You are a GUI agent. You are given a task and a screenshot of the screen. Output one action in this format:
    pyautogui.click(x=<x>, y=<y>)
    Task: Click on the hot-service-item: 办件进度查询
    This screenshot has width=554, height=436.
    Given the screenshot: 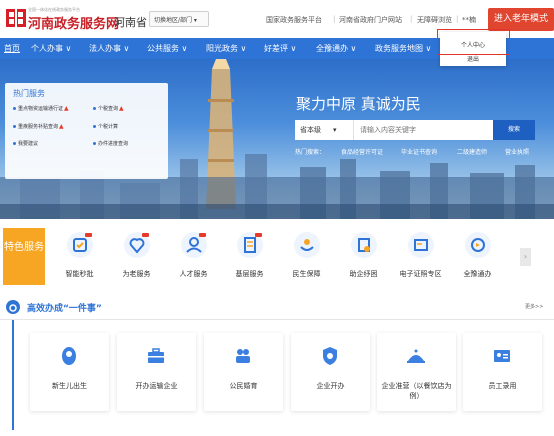 What is the action you would take?
    pyautogui.click(x=110, y=143)
    